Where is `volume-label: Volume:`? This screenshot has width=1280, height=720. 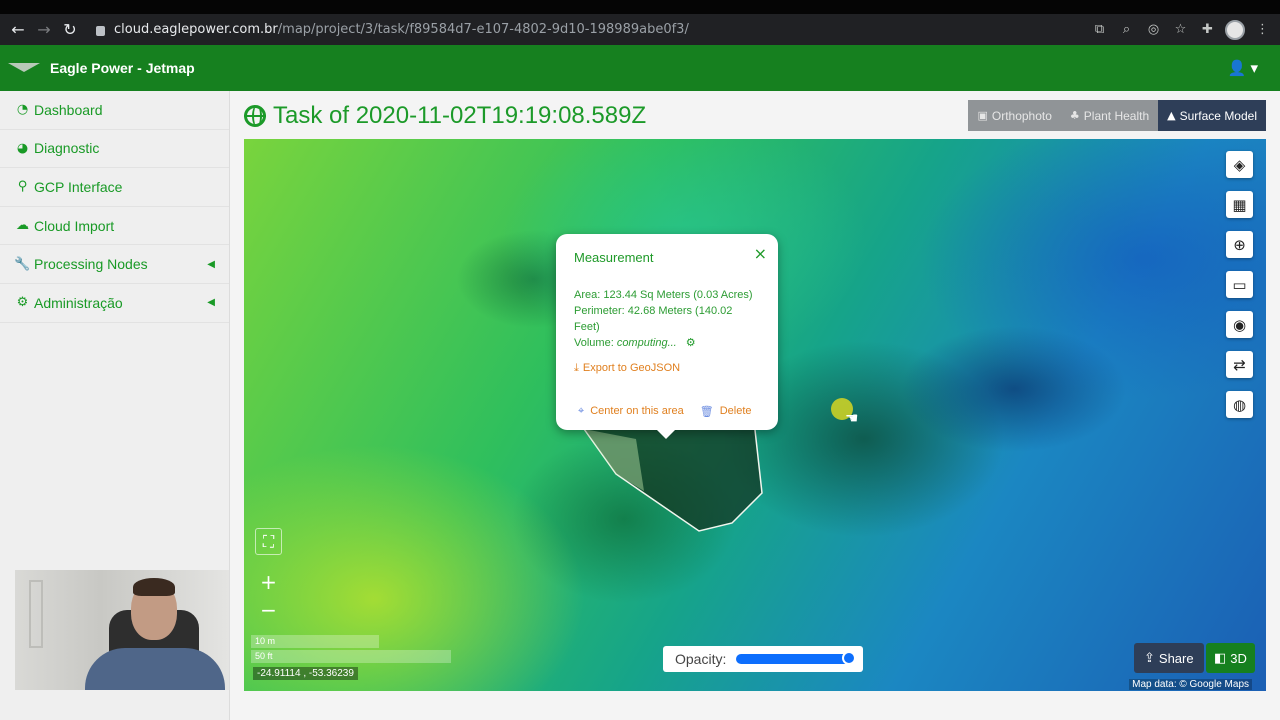
volume-label: Volume: is located at coordinates (594, 343).